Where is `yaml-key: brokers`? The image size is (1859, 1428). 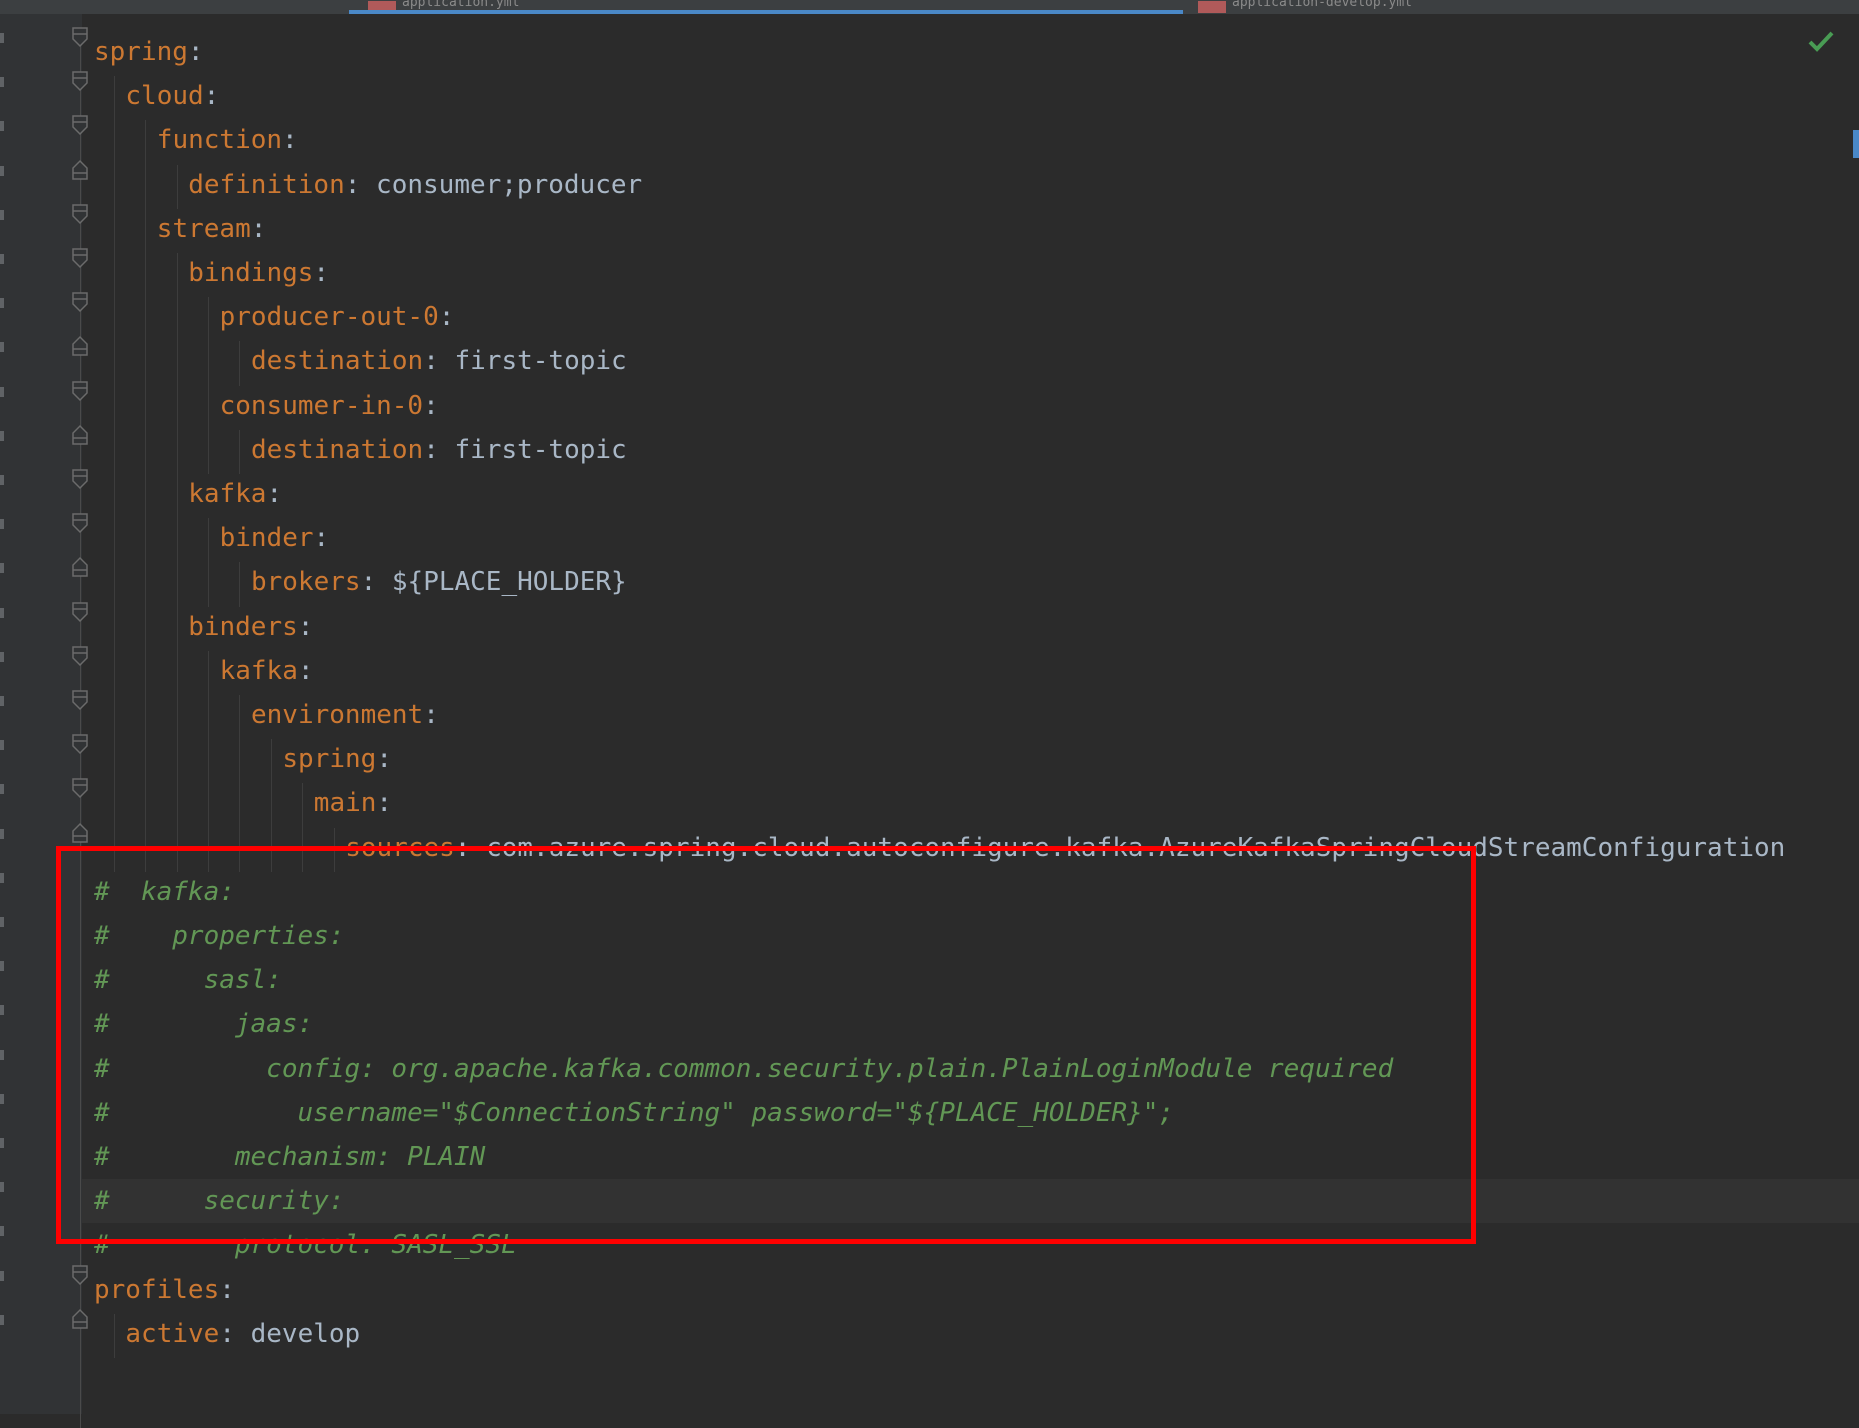 yaml-key: brokers is located at coordinates (306, 582).